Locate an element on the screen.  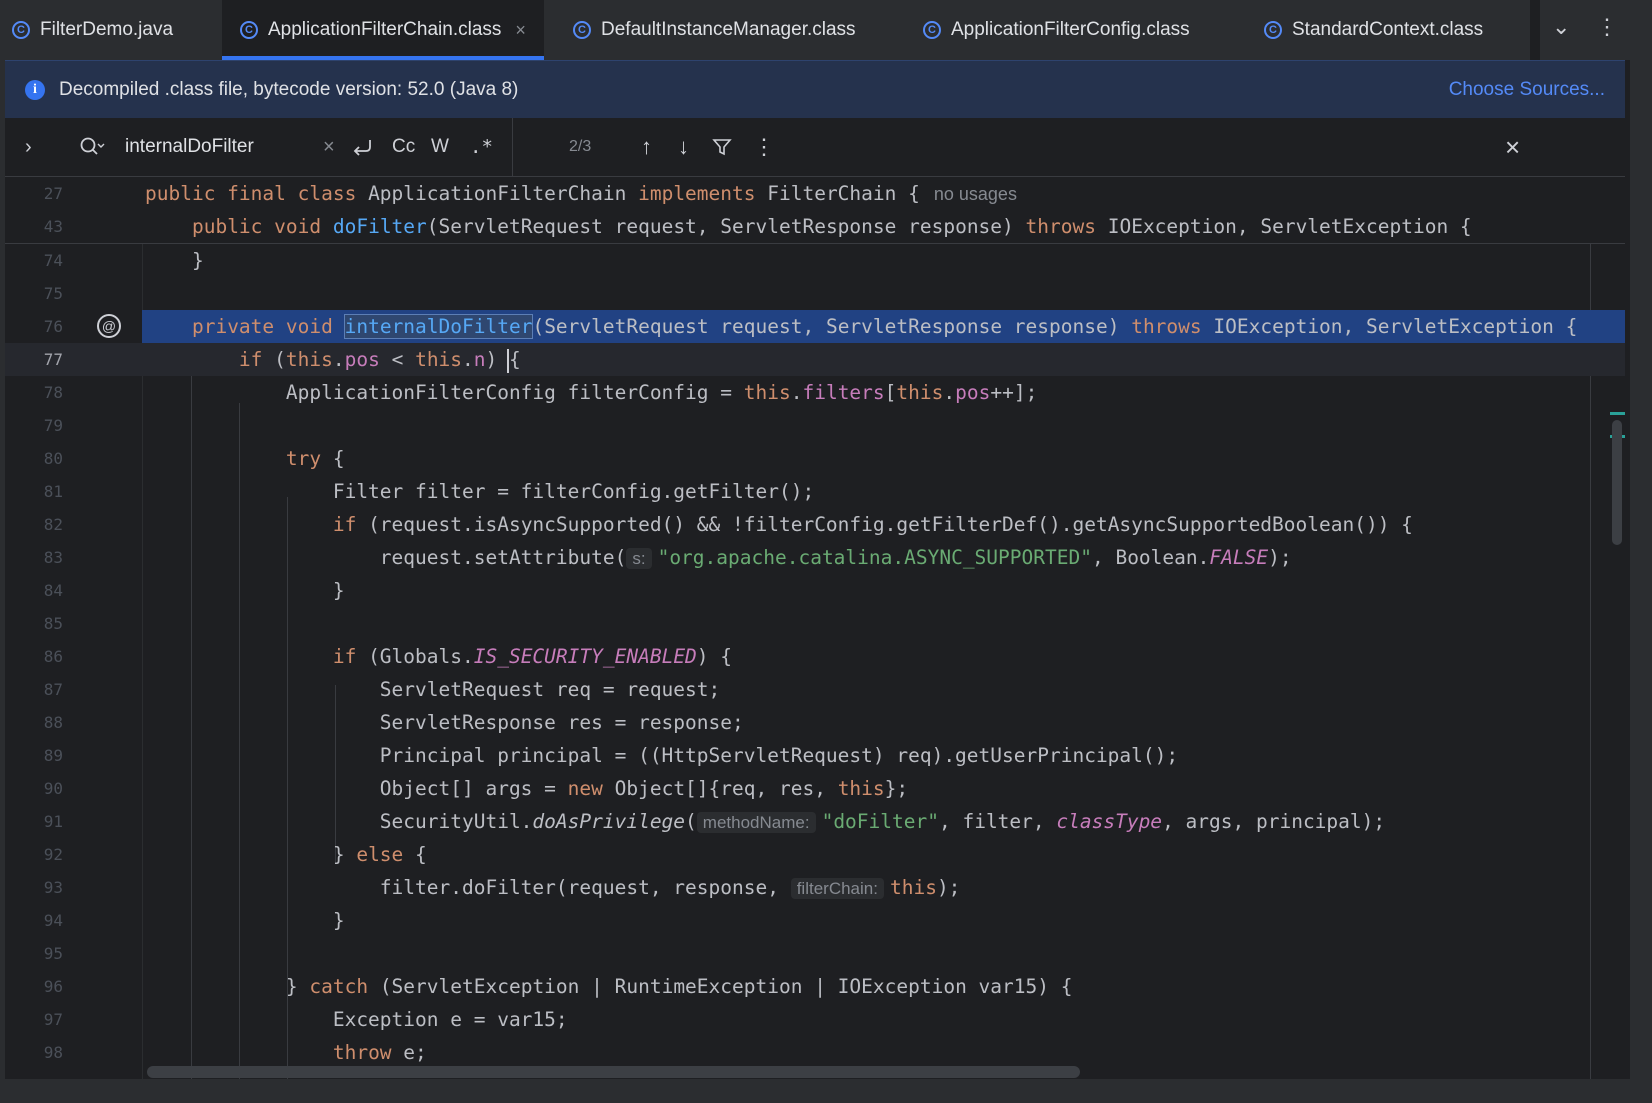
code-text: throw e; is located at coordinates (379, 1052).